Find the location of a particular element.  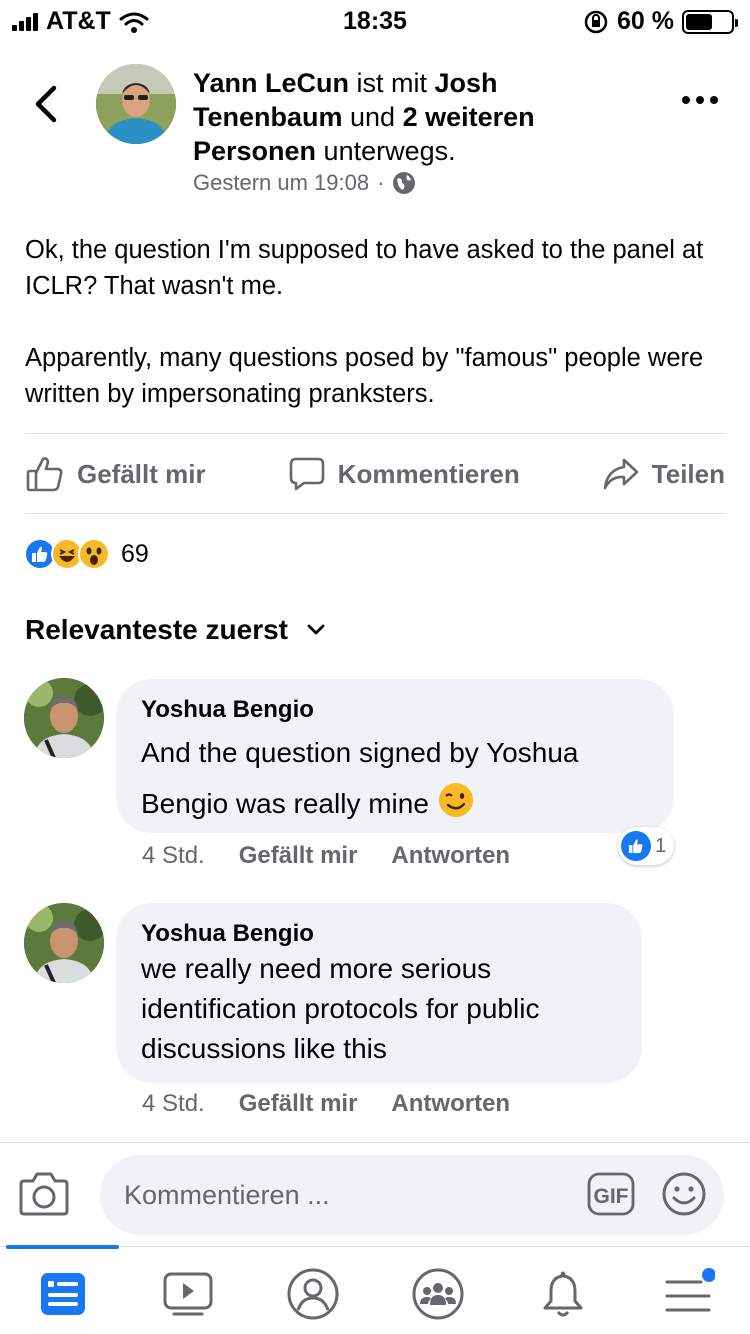

battery-percent: 60 % is located at coordinates (645, 21).